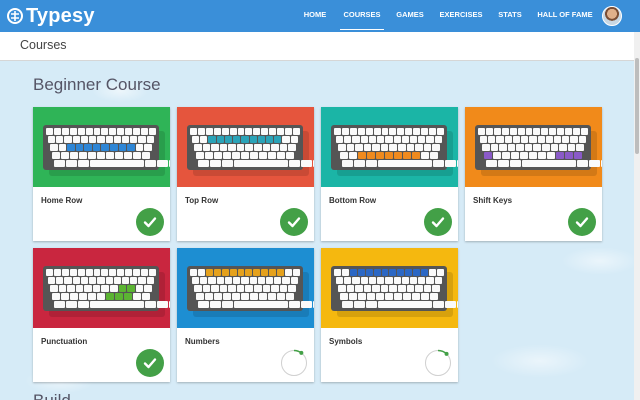 Image resolution: width=640 pixels, height=400 pixels. I want to click on nav-courses: COURSES, so click(362, 16).